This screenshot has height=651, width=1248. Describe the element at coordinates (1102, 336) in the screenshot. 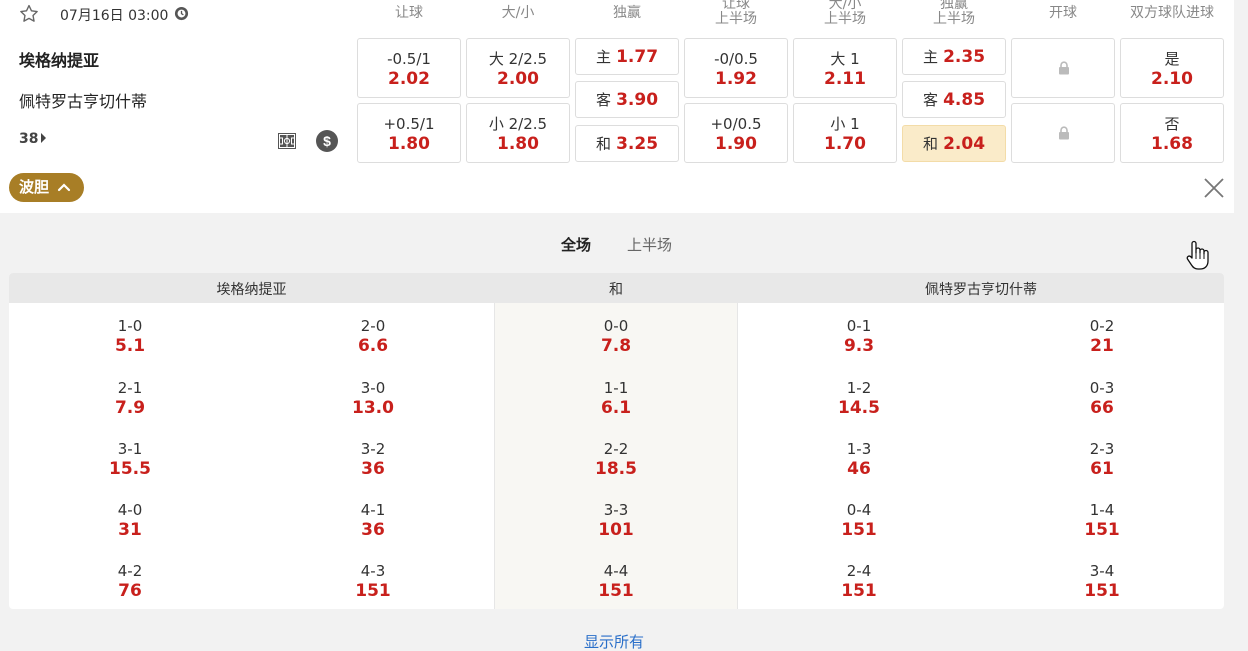

I see `correct-score-cell: 0-2 21` at that location.